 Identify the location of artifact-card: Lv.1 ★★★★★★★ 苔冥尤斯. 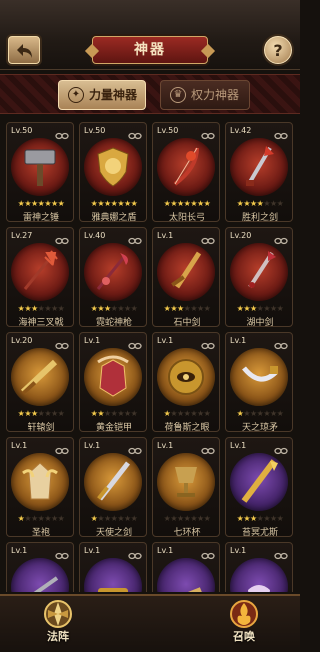
(259, 487).